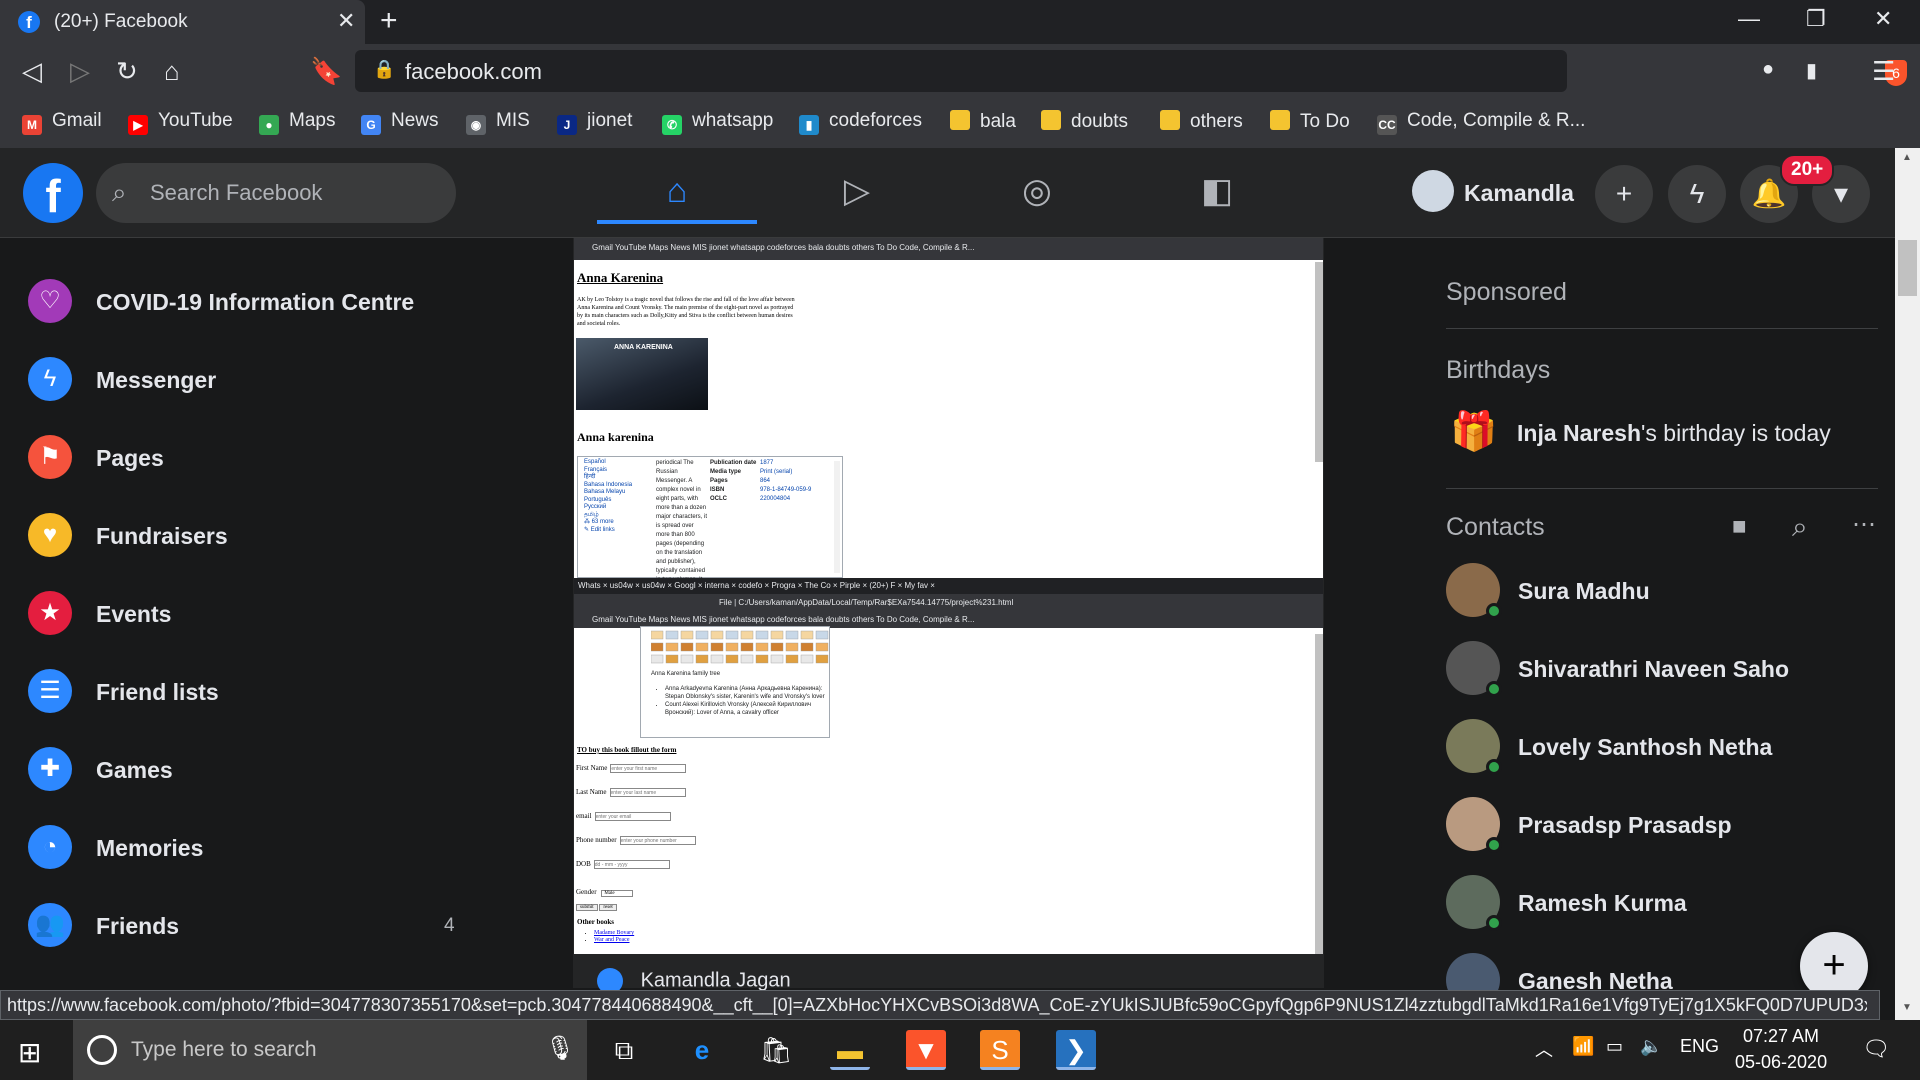 The width and height of the screenshot is (1920, 1080). Describe the element at coordinates (850, 1050) in the screenshot. I see `file-explorer-icon: ▬` at that location.